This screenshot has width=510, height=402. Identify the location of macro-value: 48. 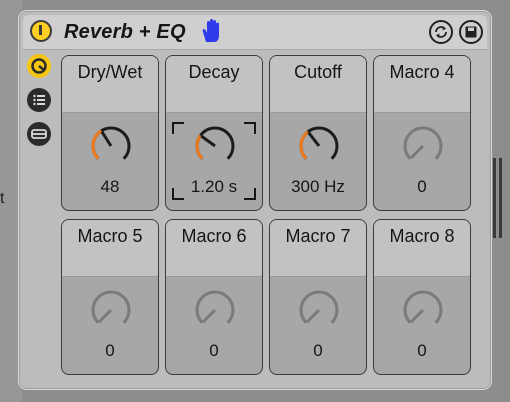
(110, 186).